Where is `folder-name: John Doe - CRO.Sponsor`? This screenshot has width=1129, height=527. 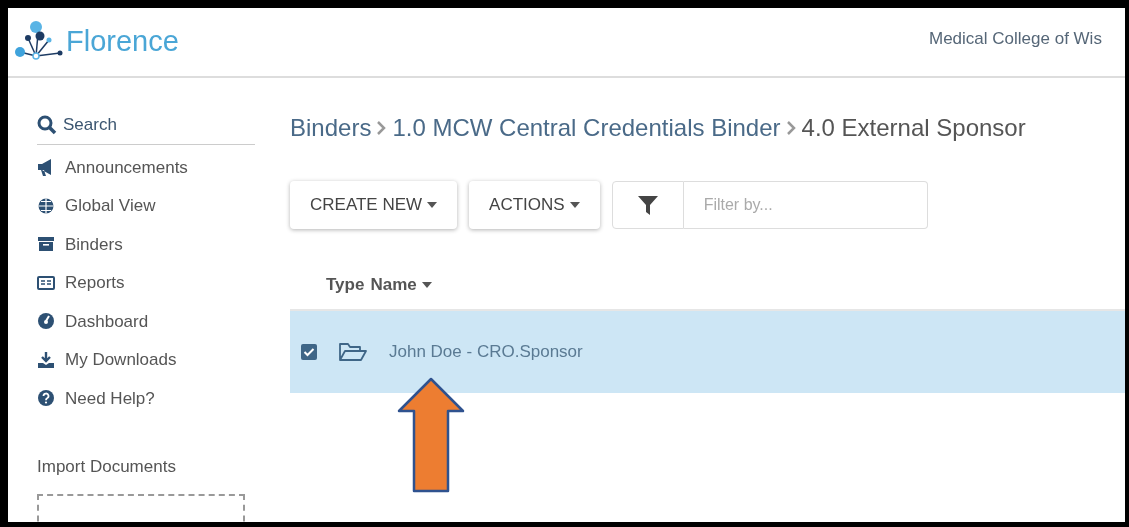 folder-name: John Doe - CRO.Sponsor is located at coordinates (486, 352).